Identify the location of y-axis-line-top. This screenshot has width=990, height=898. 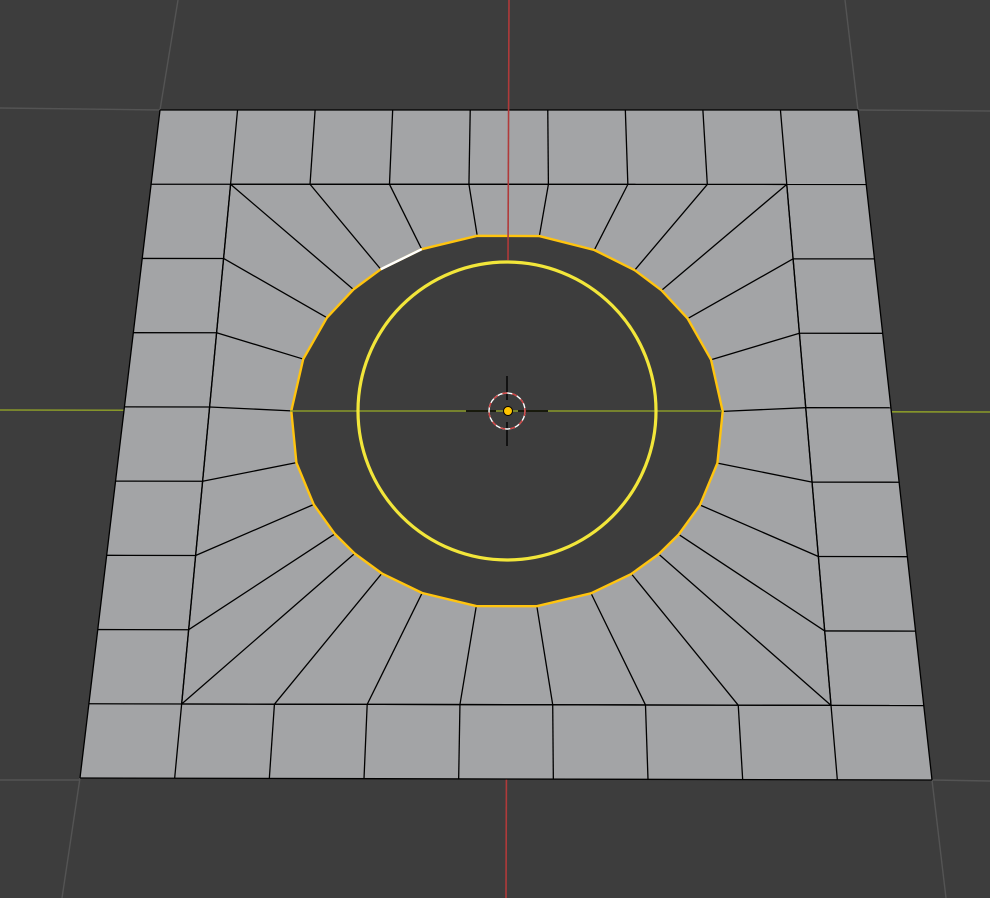
(508, 130).